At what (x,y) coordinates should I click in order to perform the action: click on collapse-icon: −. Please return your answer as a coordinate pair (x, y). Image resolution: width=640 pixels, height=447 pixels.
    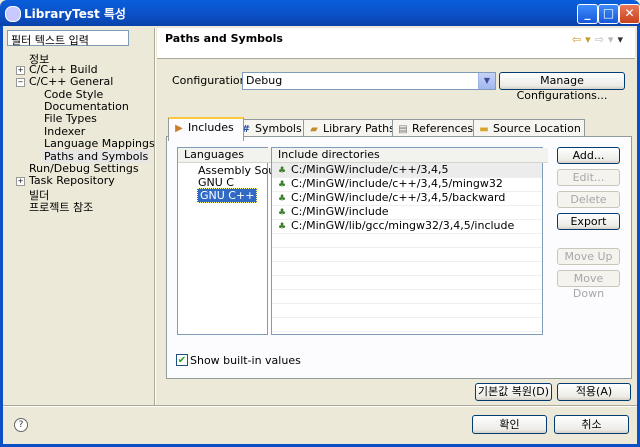
    Looking at the image, I should click on (20, 82).